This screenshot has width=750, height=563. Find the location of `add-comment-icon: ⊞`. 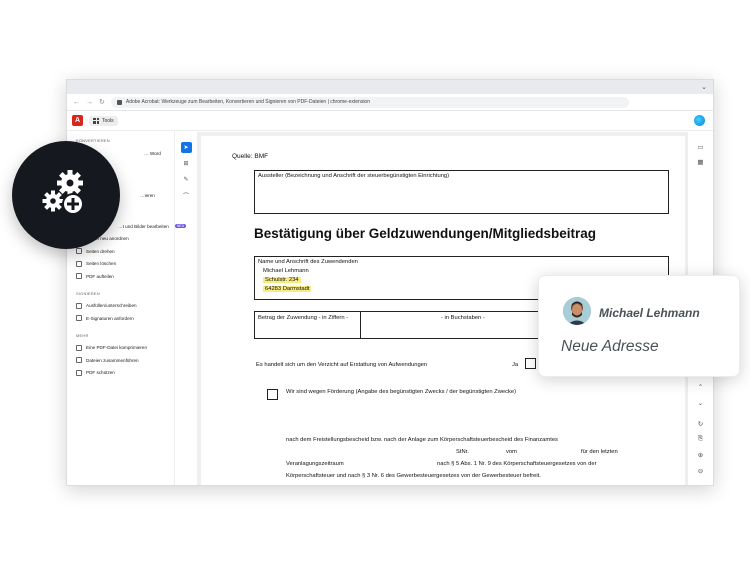

add-comment-icon: ⊞ is located at coordinates (186, 163).